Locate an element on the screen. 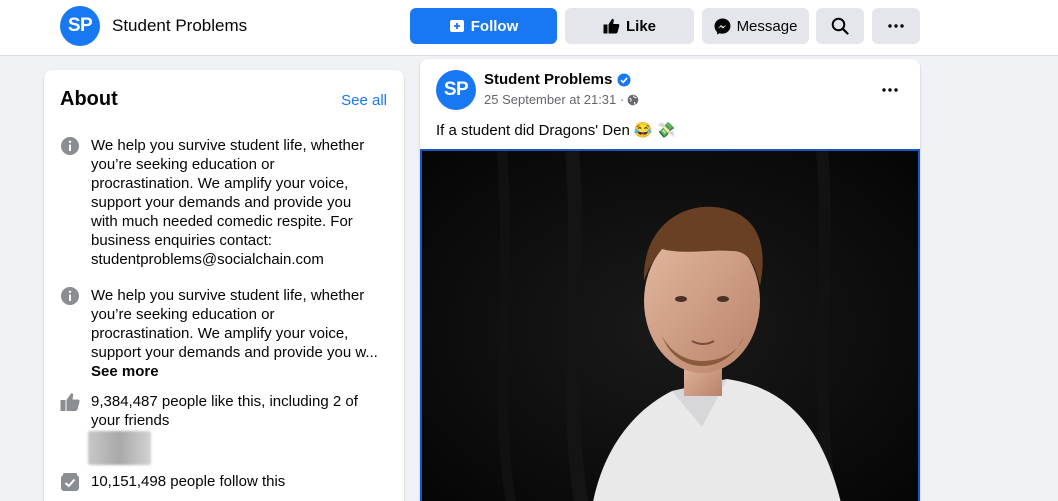 The image size is (1058, 501). page-title: Student Problems is located at coordinates (179, 26).